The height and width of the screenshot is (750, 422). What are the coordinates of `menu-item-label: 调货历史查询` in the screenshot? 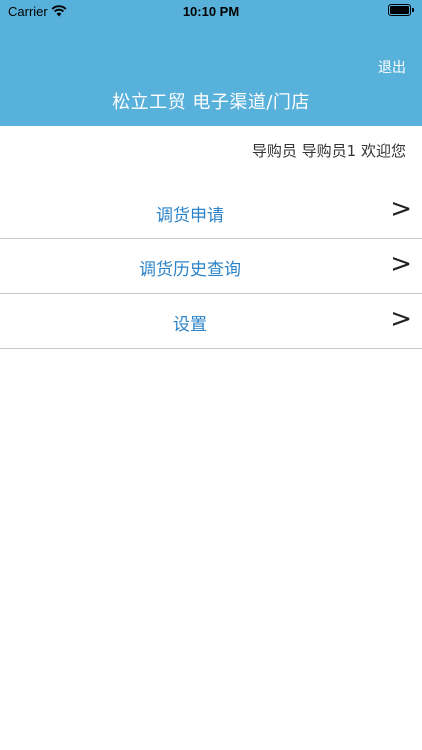 It's located at (190, 270).